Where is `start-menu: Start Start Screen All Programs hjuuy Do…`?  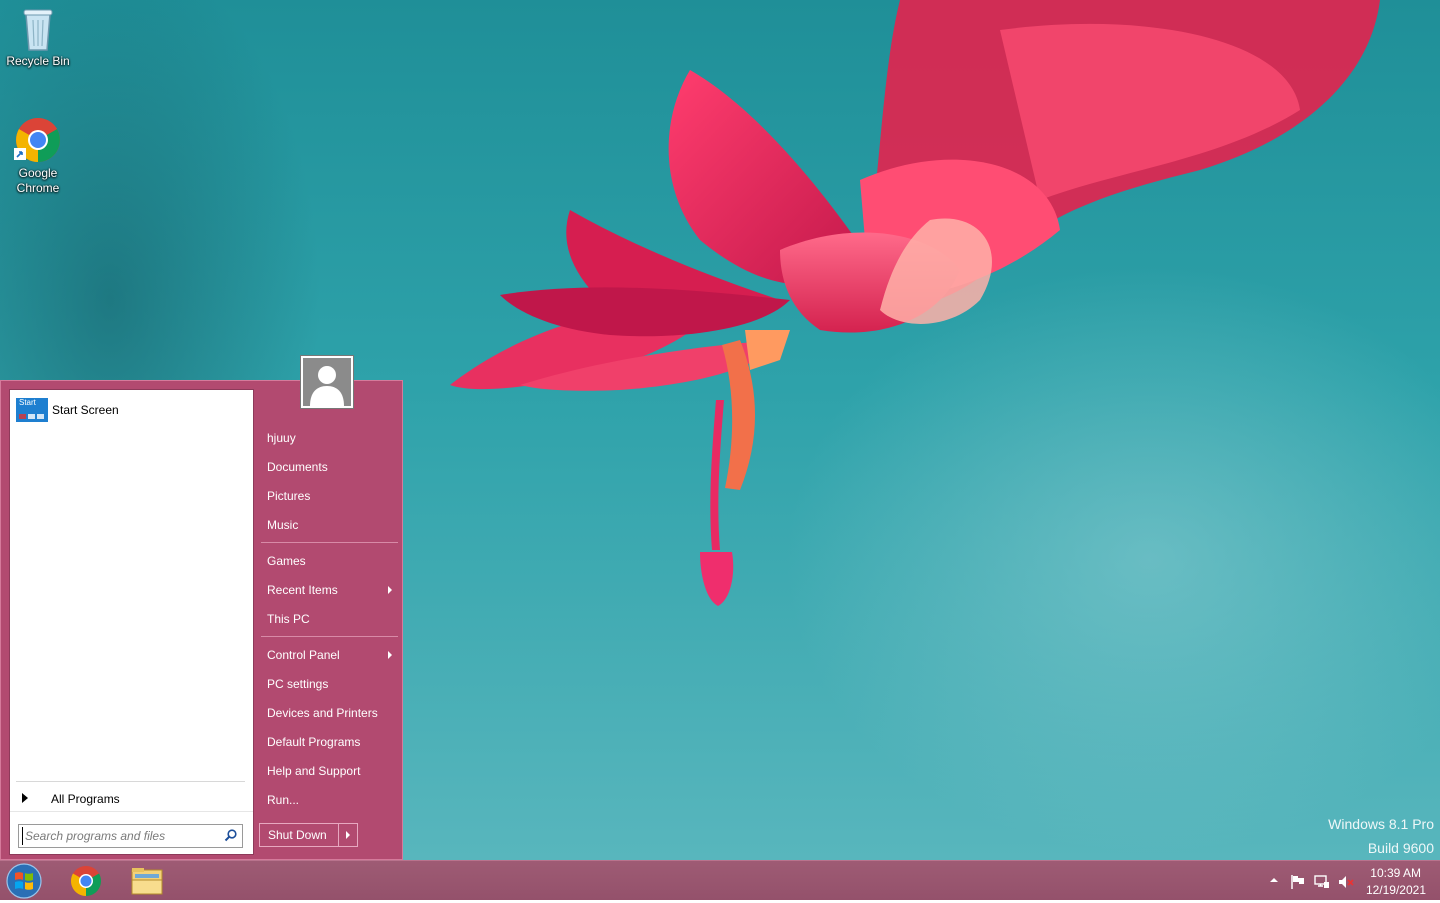 start-menu: Start Start Screen All Programs hjuuy Do… is located at coordinates (201, 620).